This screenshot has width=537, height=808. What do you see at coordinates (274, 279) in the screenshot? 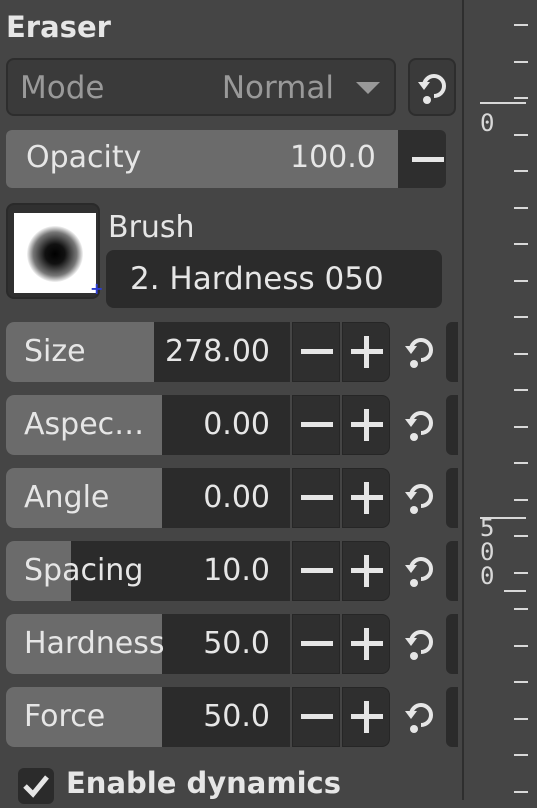
I see `brush-name-field: 2. Hardness 050` at bounding box center [274, 279].